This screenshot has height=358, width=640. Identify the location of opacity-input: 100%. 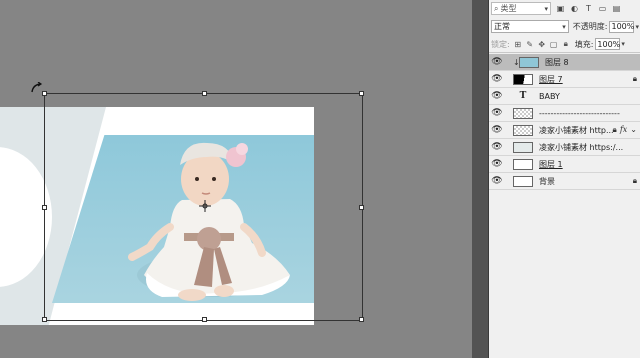
(622, 26).